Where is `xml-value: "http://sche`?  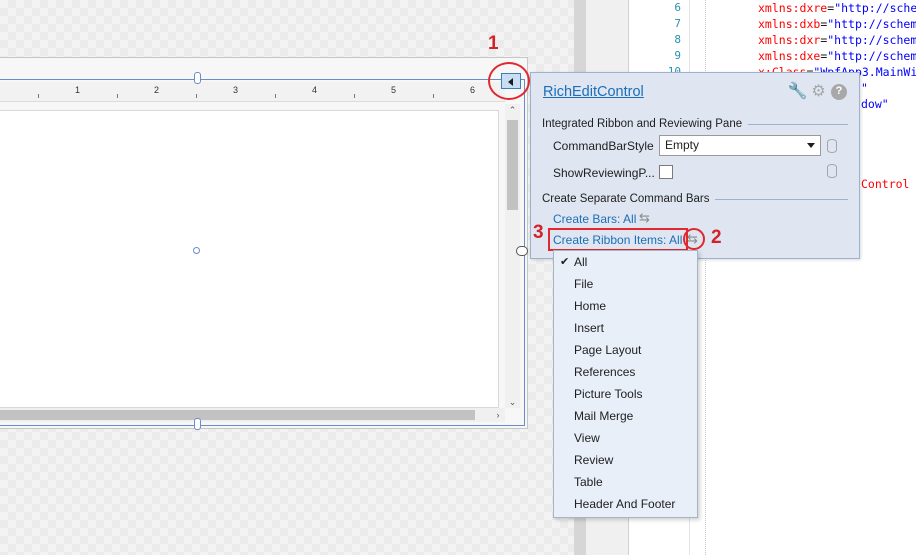
xml-value: "http://sche is located at coordinates (875, 8).